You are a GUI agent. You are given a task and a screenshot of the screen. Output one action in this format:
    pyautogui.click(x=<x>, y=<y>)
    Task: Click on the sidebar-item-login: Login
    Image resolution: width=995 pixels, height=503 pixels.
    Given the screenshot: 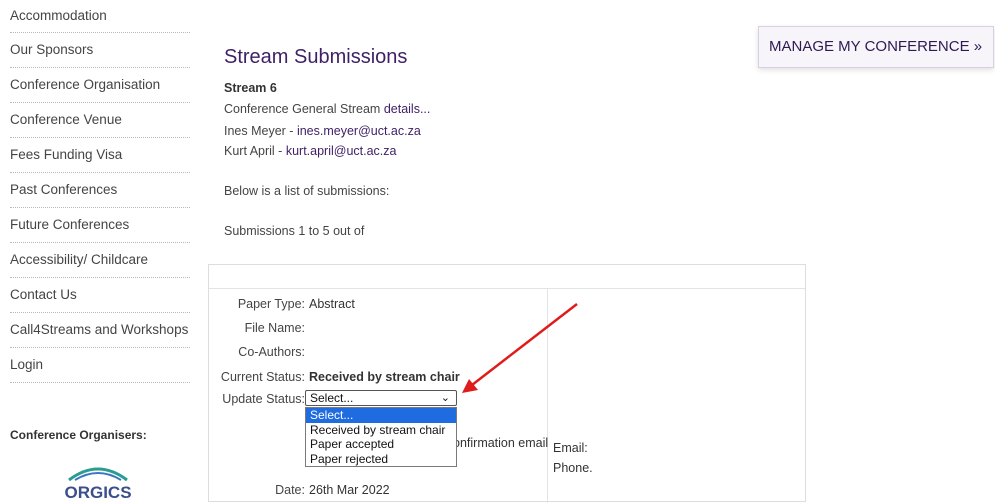 What is the action you would take?
    pyautogui.click(x=100, y=365)
    